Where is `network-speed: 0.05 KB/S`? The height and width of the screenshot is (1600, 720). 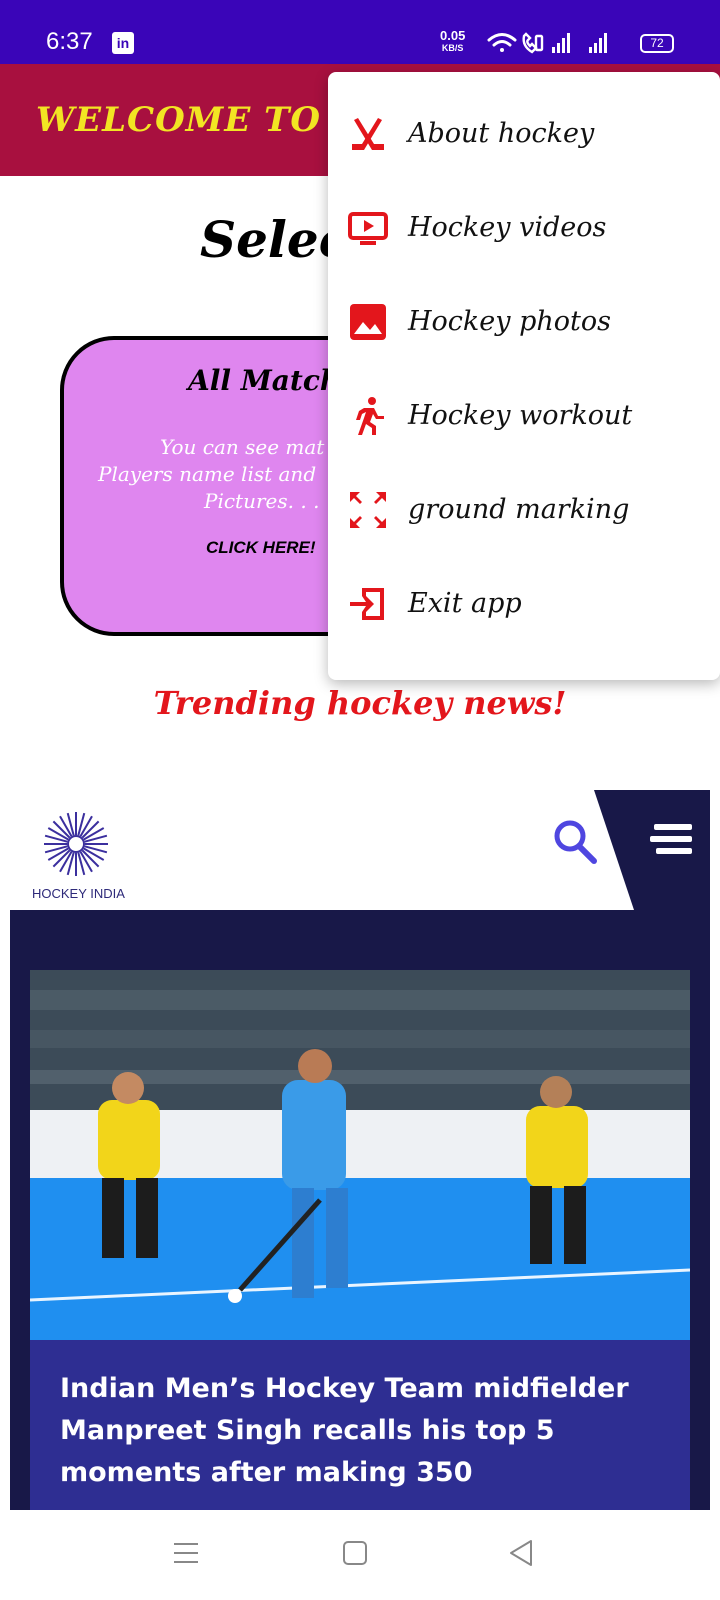 network-speed: 0.05 KB/S is located at coordinates (453, 41).